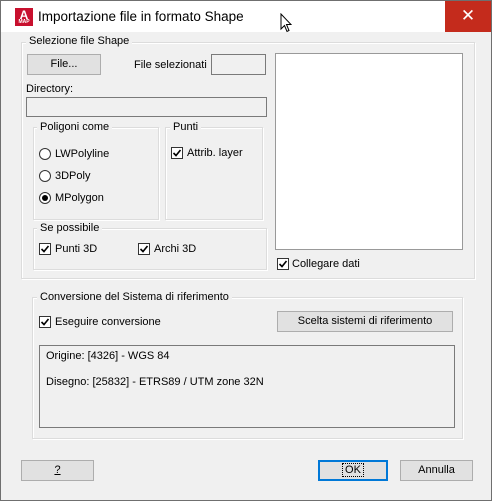 This screenshot has width=492, height=501. Describe the element at coordinates (155, 382) in the screenshot. I see `drawing-crs-text: Disegno: [25832] - ETRS89 / UTM zone 32N` at that location.